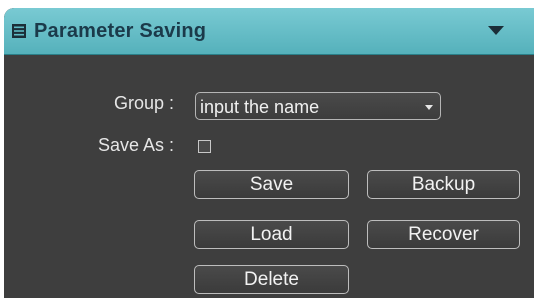 This screenshot has height=302, width=534. Describe the element at coordinates (443, 184) in the screenshot. I see `backup-button: Backup` at that location.